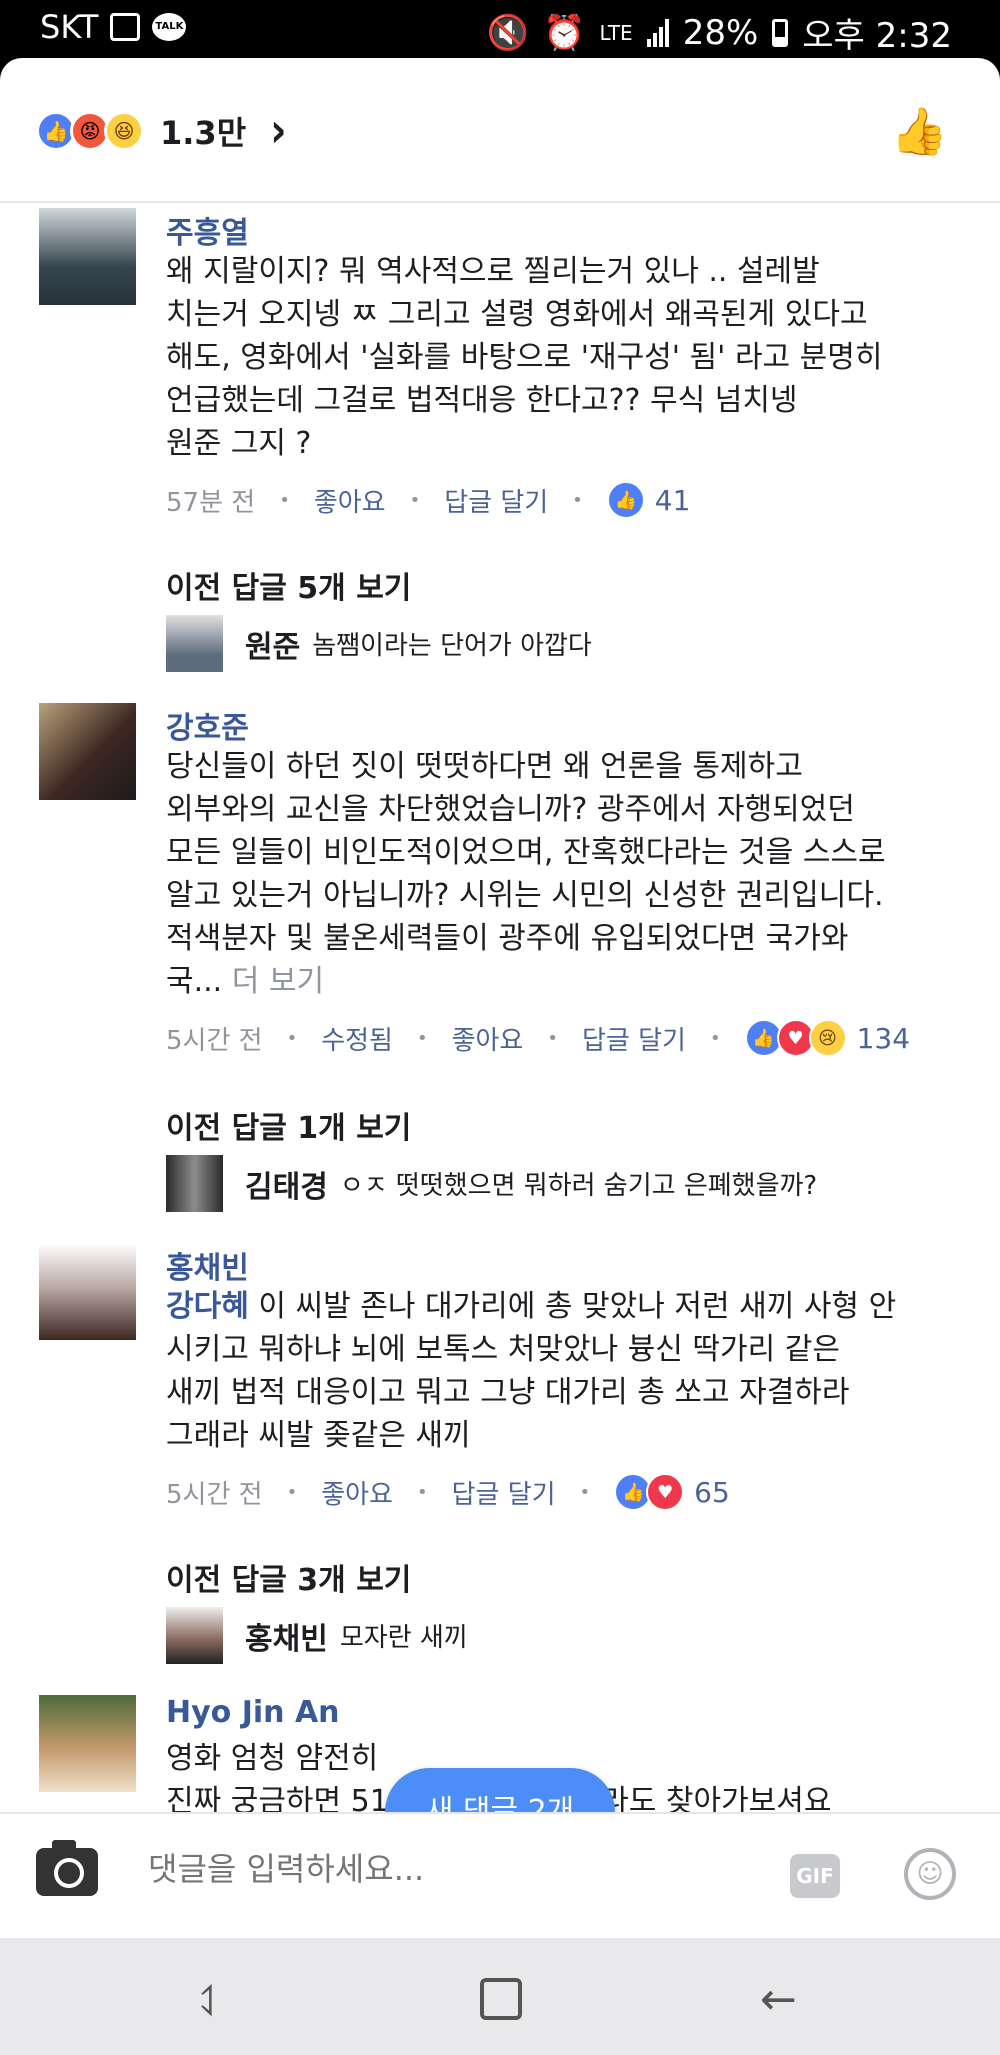 This screenshot has width=1000, height=2055. Describe the element at coordinates (288, 1577) in the screenshot. I see `view-previous-replies: 이전 답글 3개 보기` at that location.